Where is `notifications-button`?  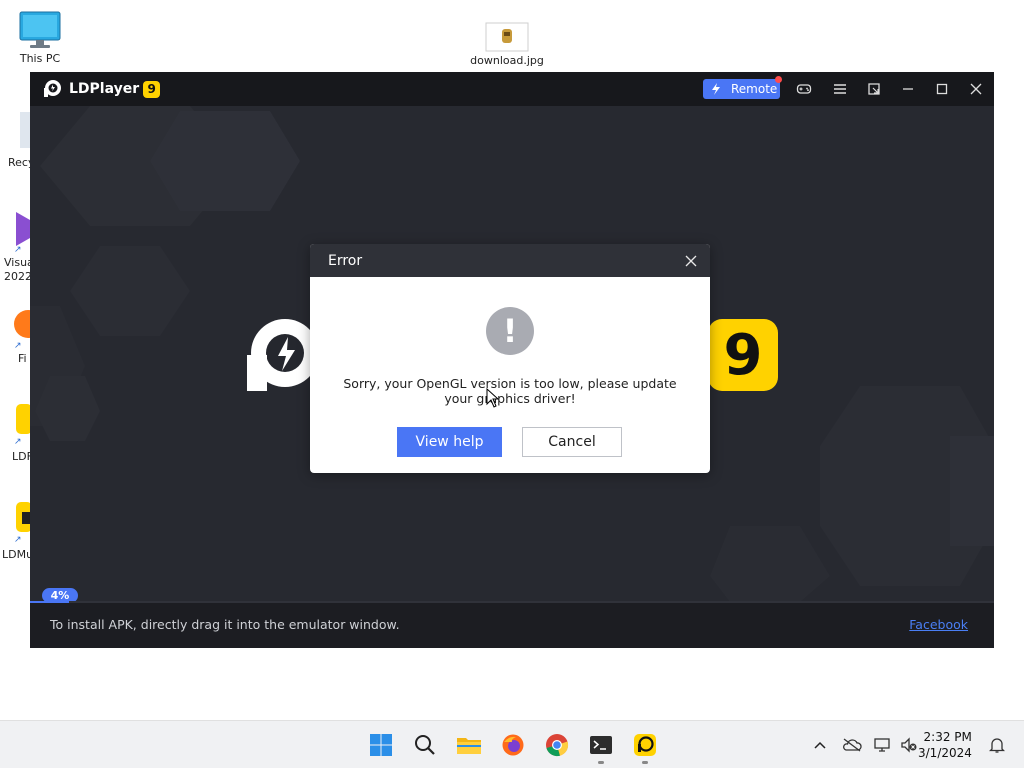 notifications-button is located at coordinates (997, 745).